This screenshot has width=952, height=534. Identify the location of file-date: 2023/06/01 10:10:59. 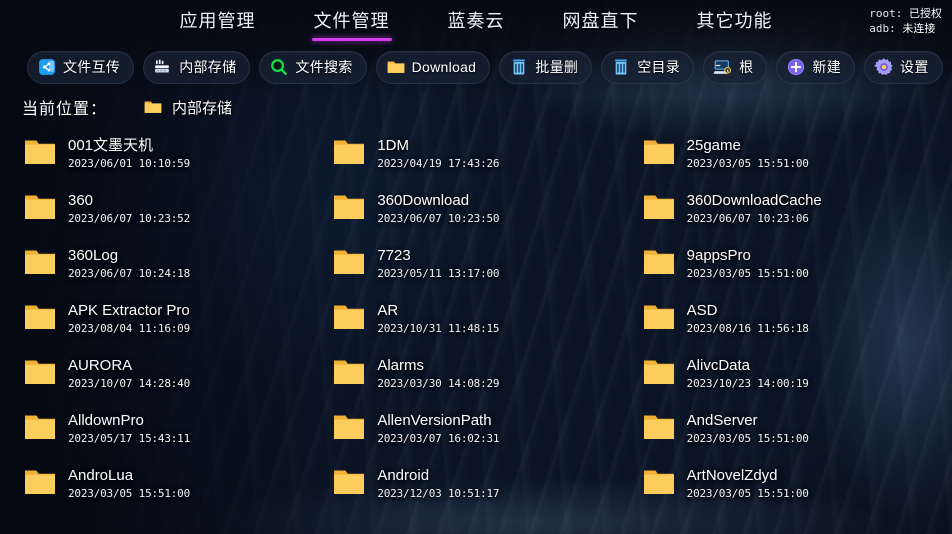
(129, 163).